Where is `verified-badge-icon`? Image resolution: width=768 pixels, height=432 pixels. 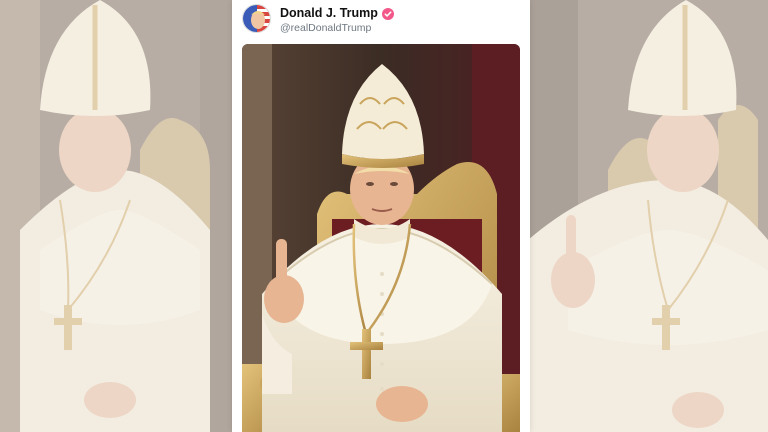 verified-badge-icon is located at coordinates (387, 13).